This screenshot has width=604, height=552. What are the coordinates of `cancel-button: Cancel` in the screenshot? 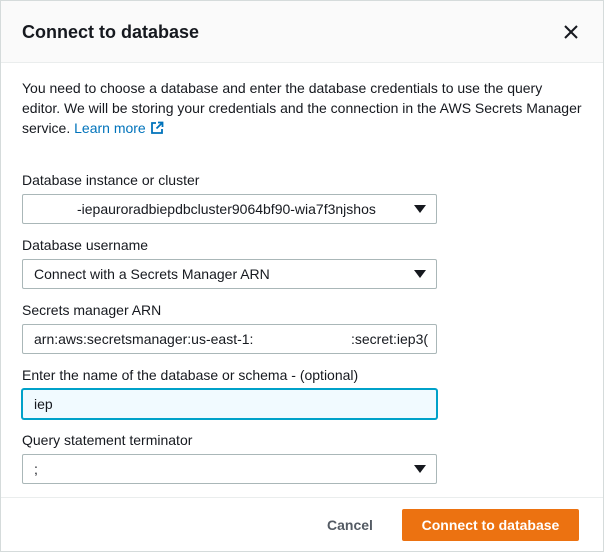 It's located at (350, 525).